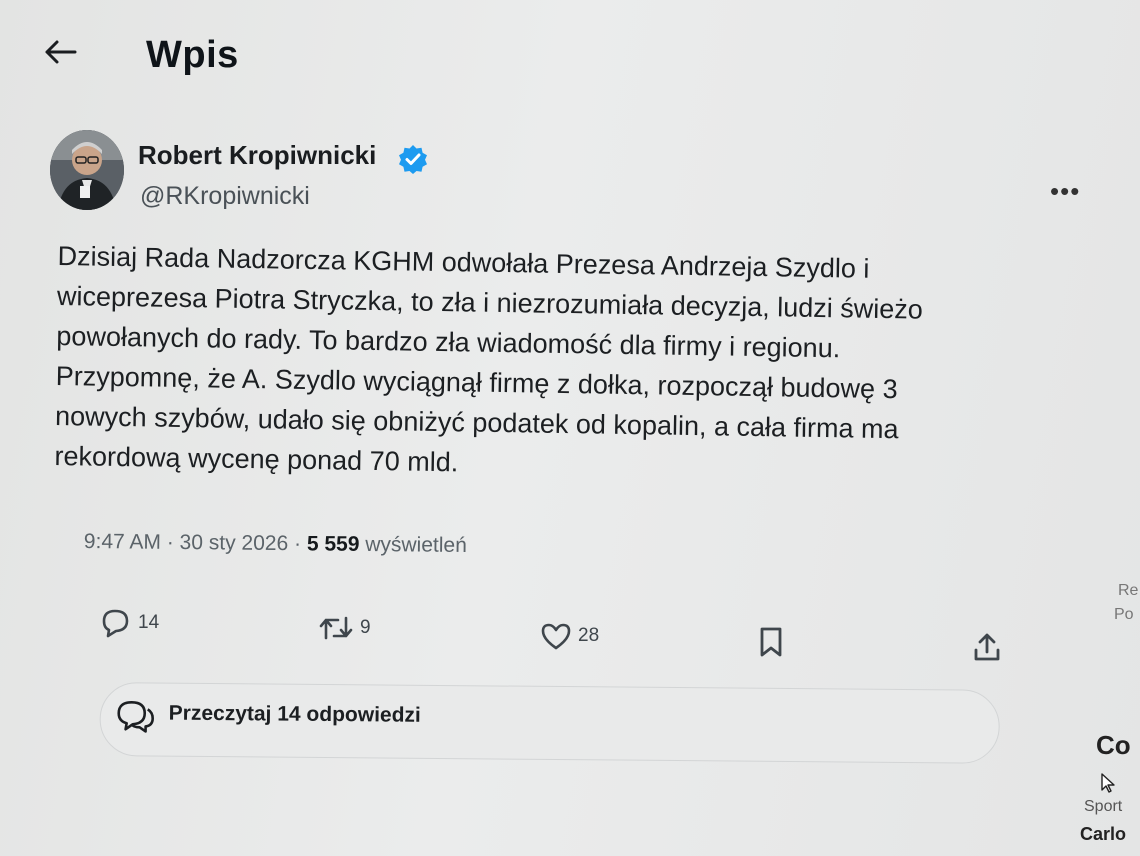  I want to click on read-replies-button: Przeczytaj 14 odpowiedzi, so click(549, 723).